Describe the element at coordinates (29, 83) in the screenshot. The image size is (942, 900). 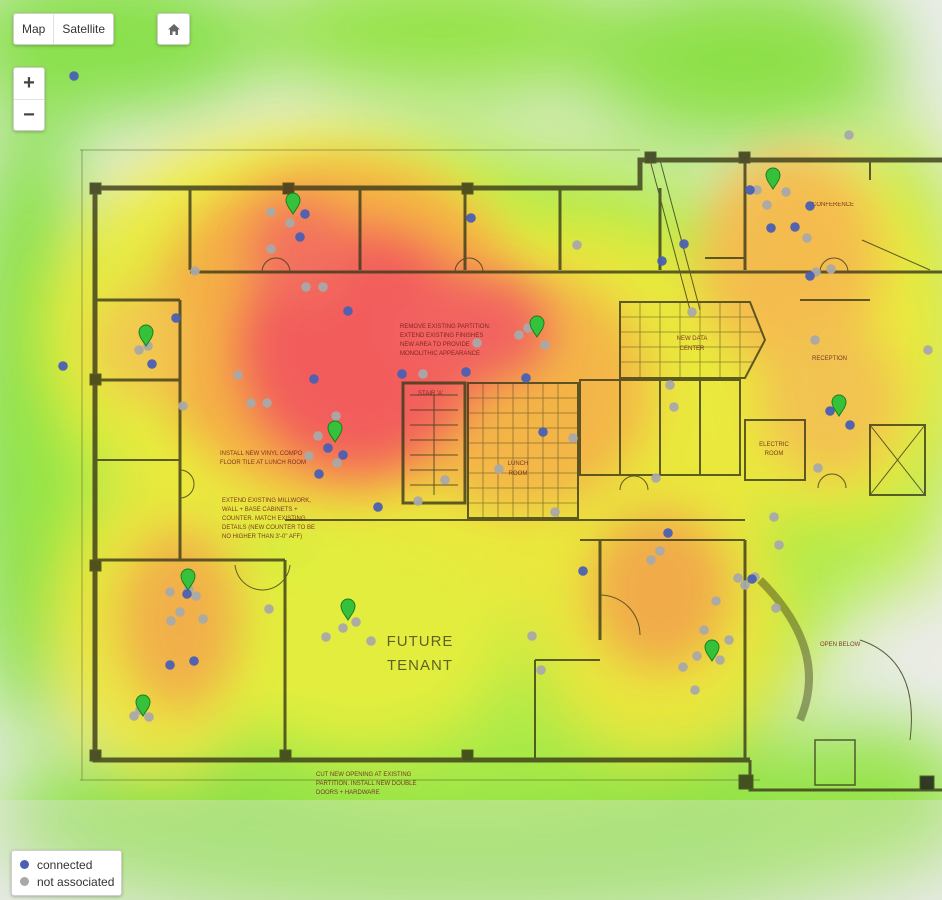
I see `zoom-in-button: +` at that location.